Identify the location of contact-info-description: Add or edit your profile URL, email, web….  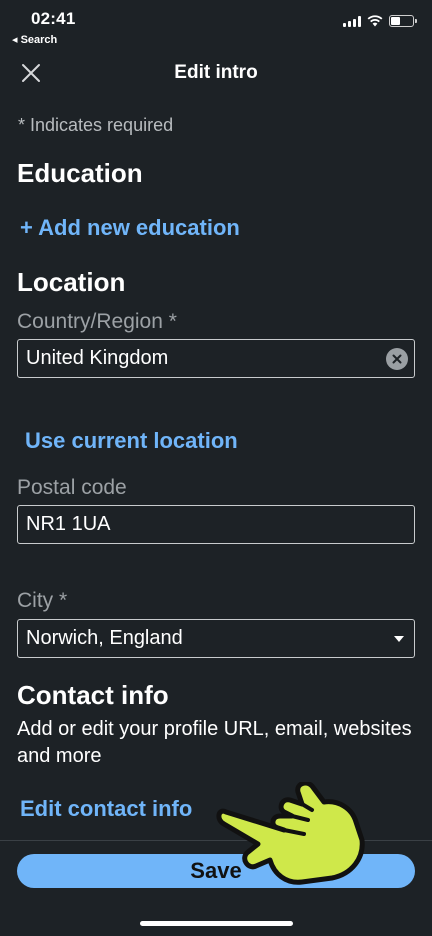
(214, 742).